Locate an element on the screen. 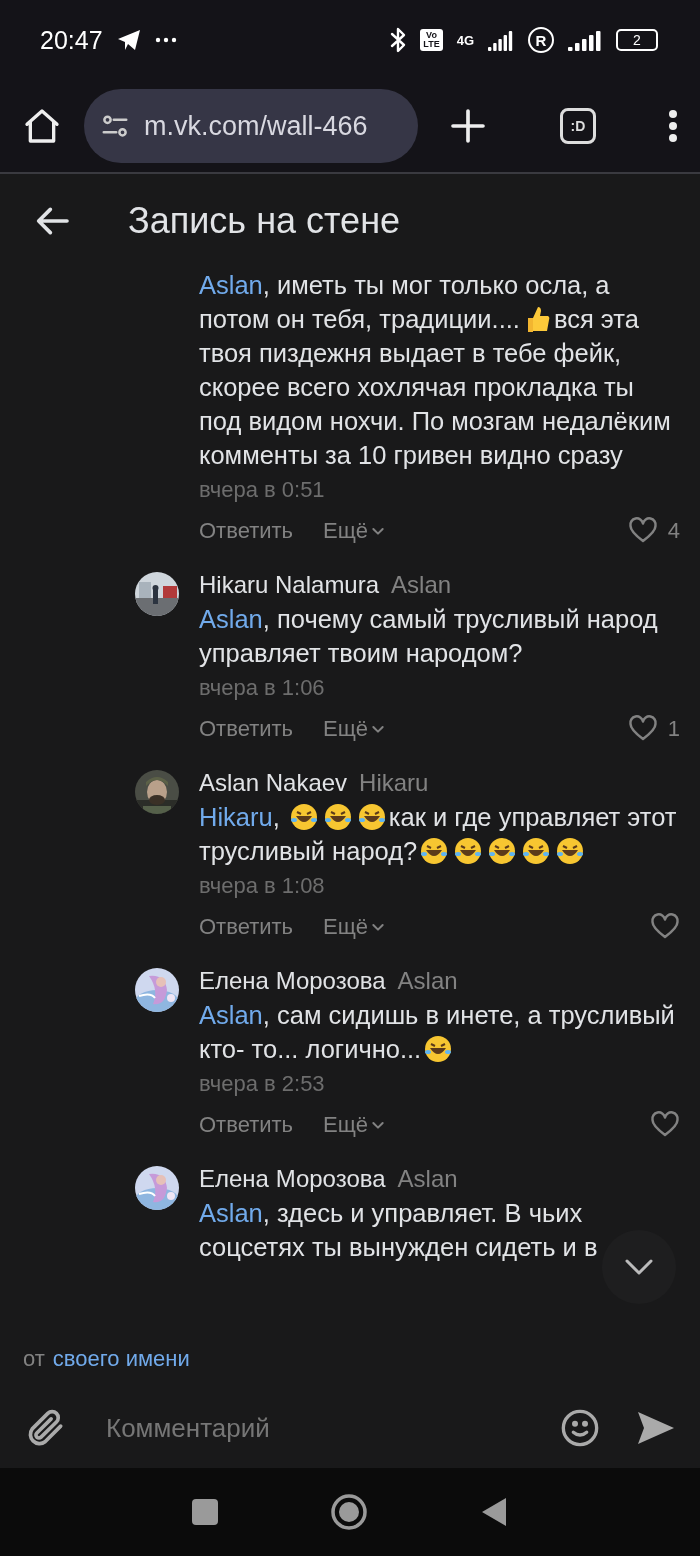 The width and height of the screenshot is (700, 1556). comment-input: Комментарий is located at coordinates (314, 1428).